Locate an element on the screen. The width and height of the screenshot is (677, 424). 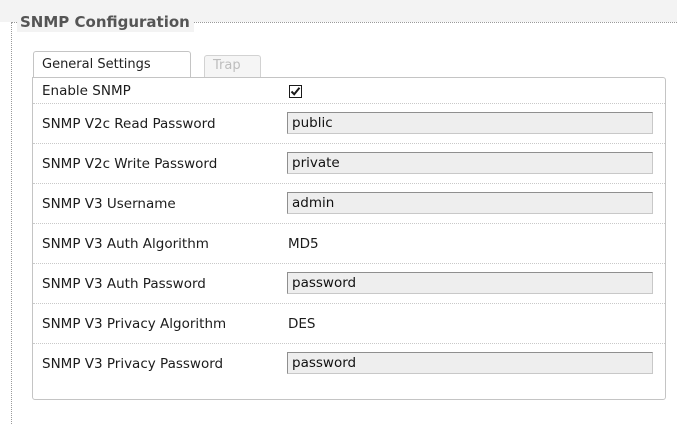
v3-privacy-algorithm-value: DES is located at coordinates (302, 324).